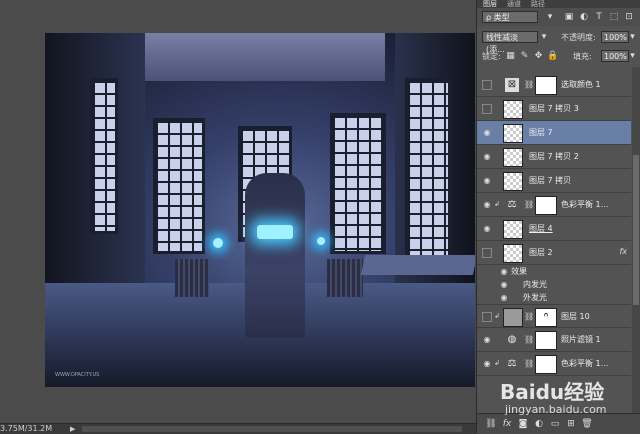  I want to click on add-mask-icon: ◙, so click(523, 424).